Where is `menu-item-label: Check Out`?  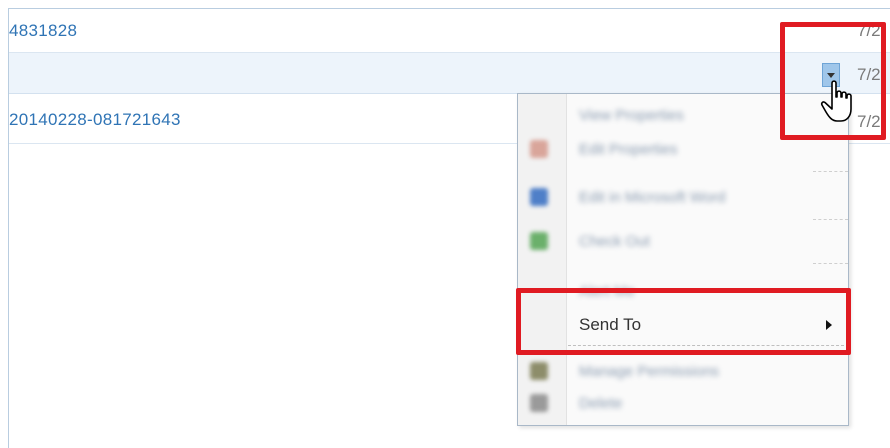
menu-item-label: Check Out is located at coordinates (614, 241).